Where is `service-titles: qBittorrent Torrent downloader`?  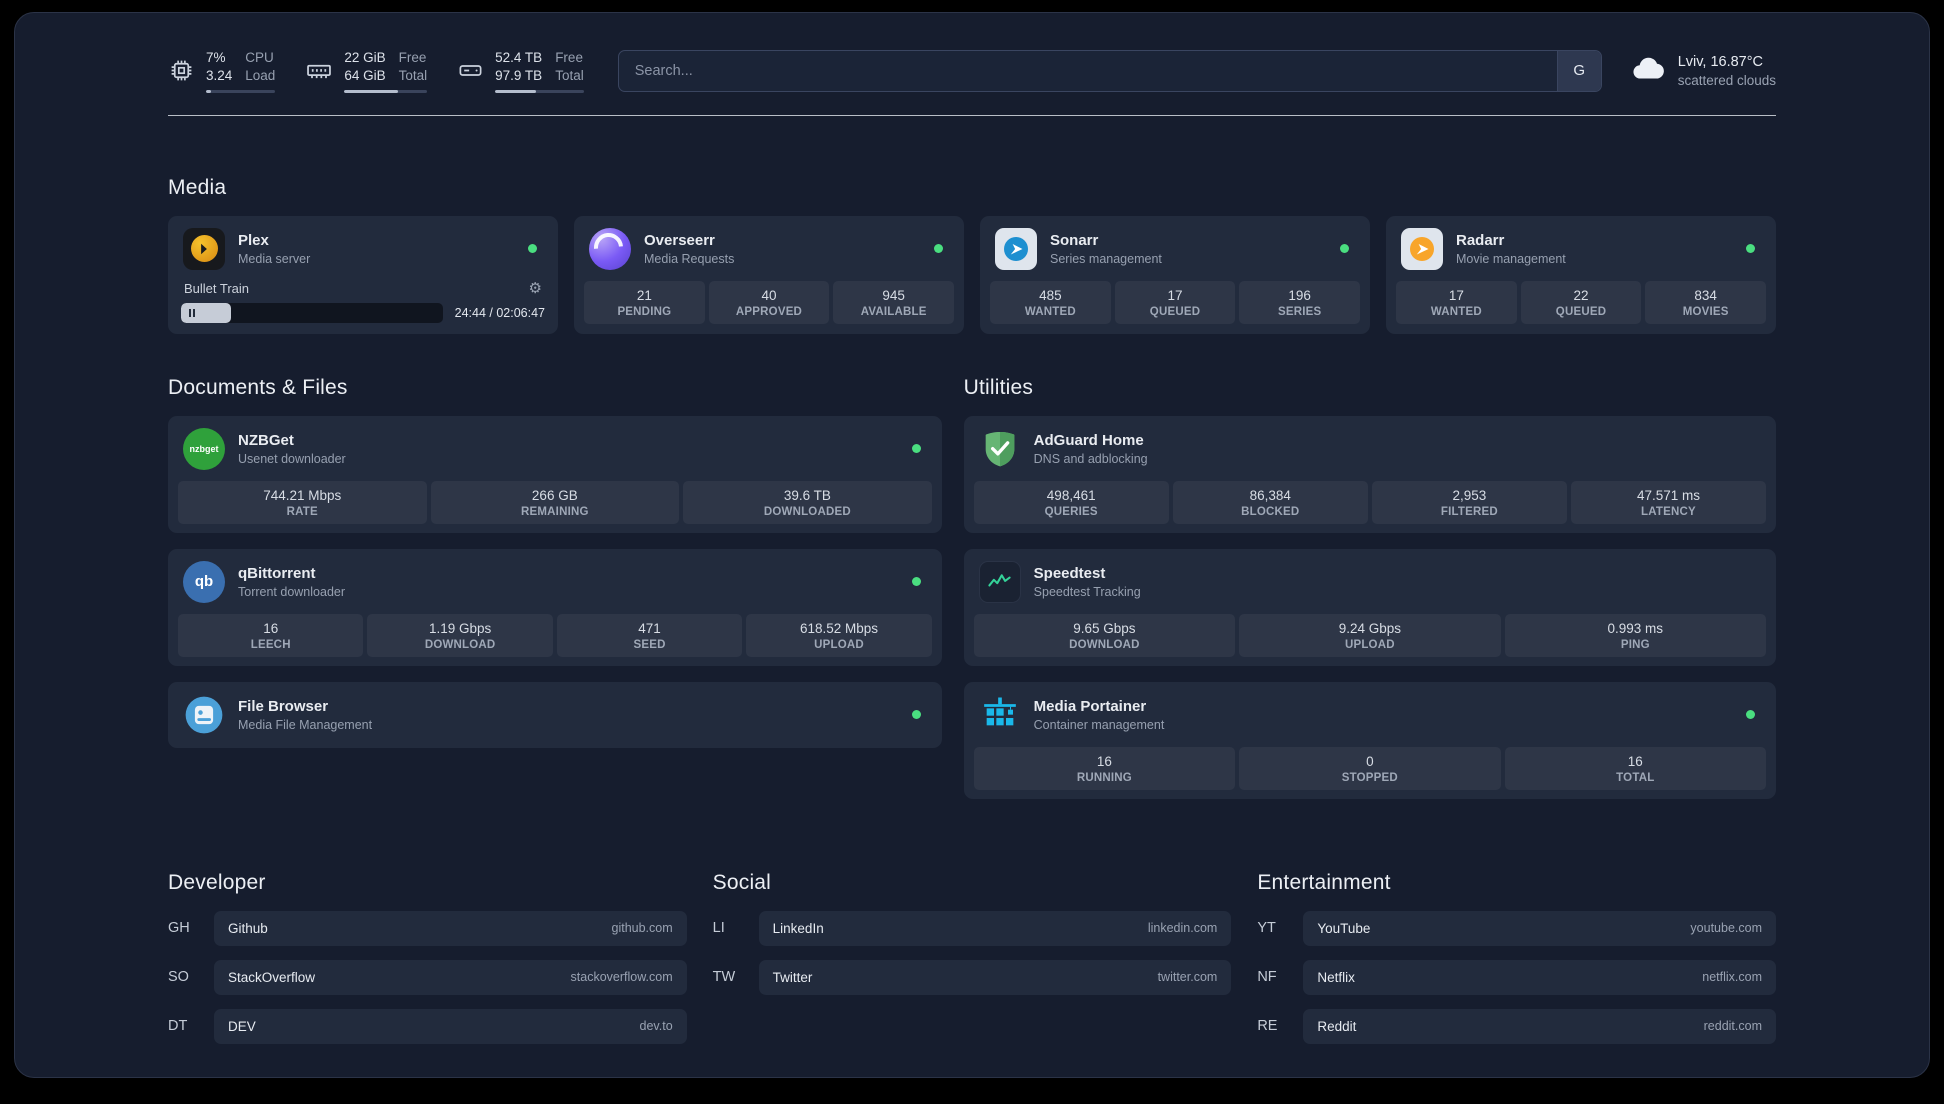 service-titles: qBittorrent Torrent downloader is located at coordinates (291, 582).